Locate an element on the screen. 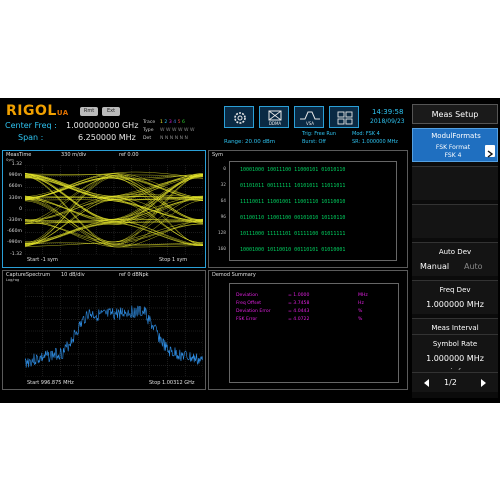  spectrum-x-stop: Stop 1.00312 GHz is located at coordinates (172, 383).